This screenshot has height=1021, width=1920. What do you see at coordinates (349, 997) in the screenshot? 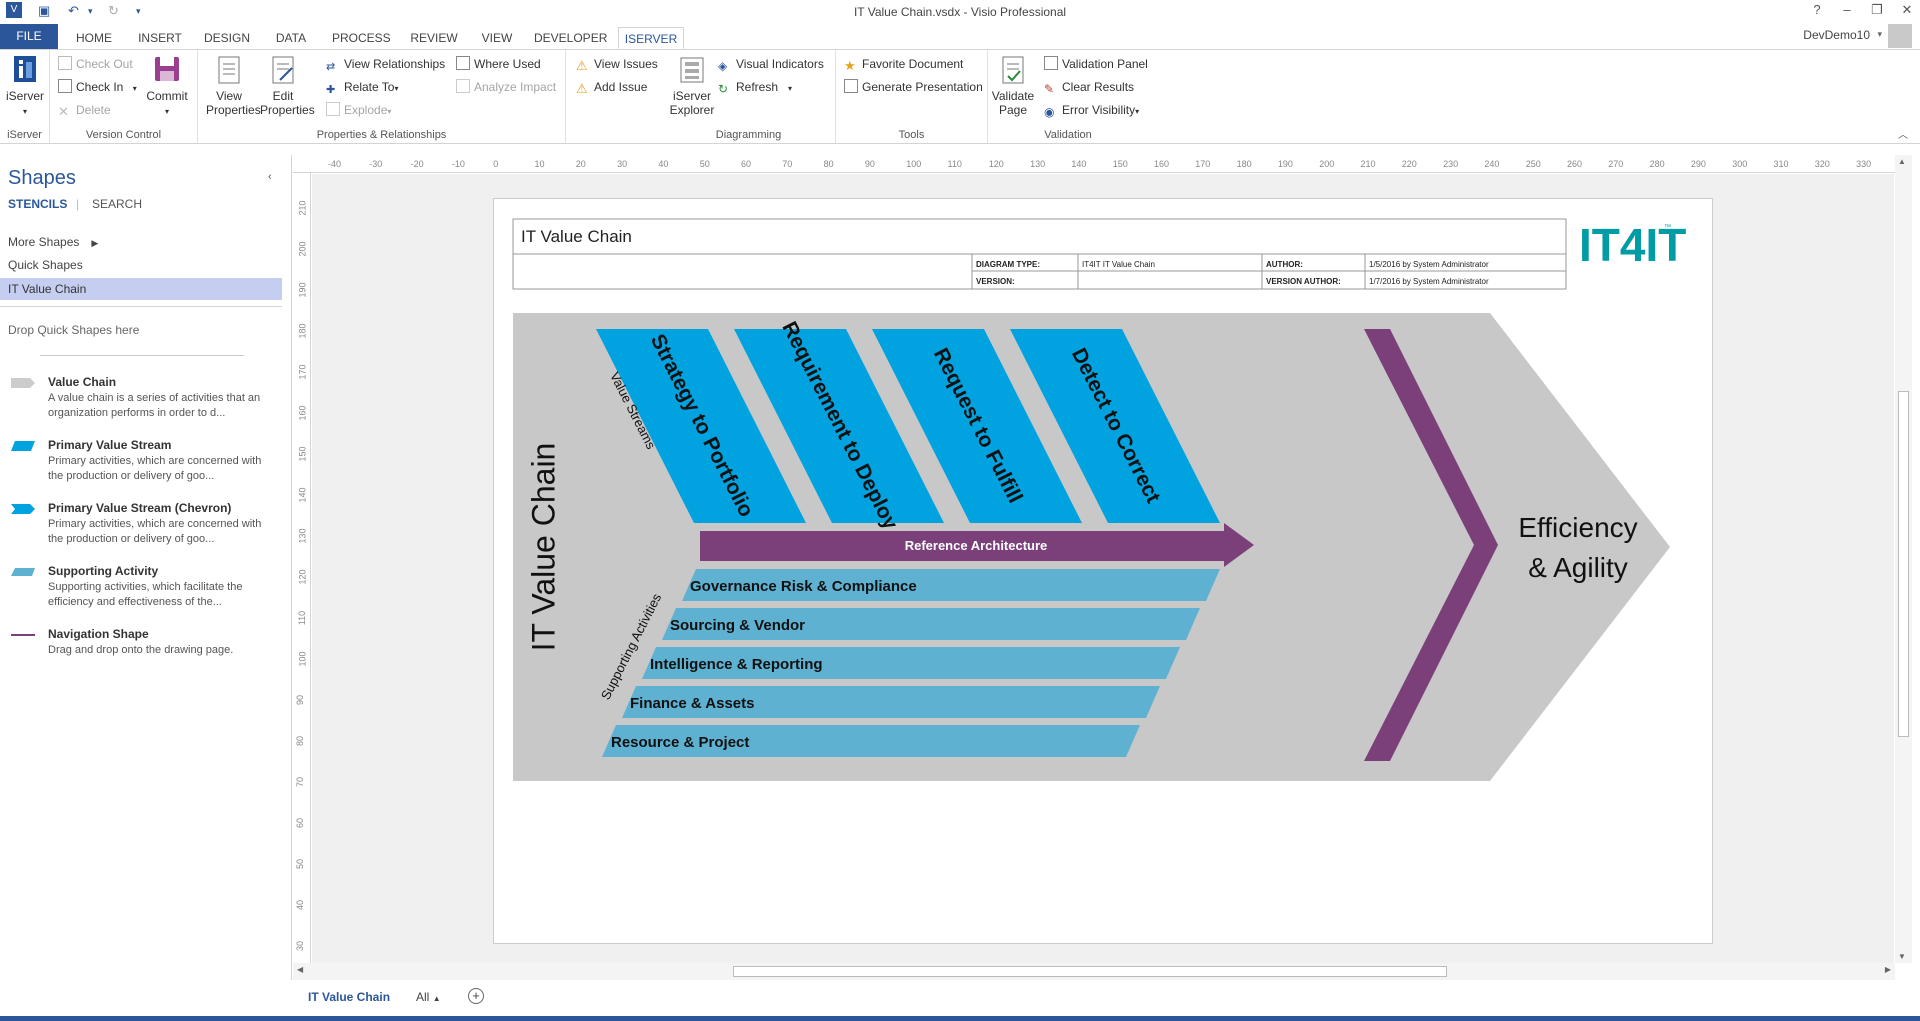
I see `page-tab-it-value-chain: IT Value Chain` at bounding box center [349, 997].